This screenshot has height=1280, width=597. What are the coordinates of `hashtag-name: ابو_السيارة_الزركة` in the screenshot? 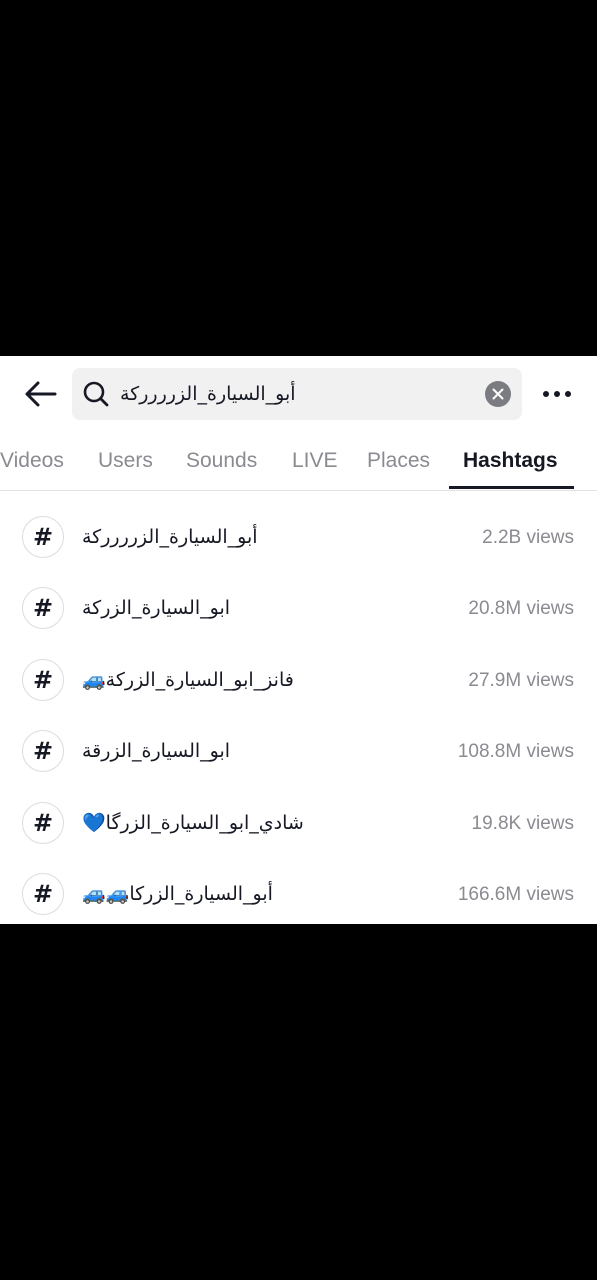 It's located at (156, 608).